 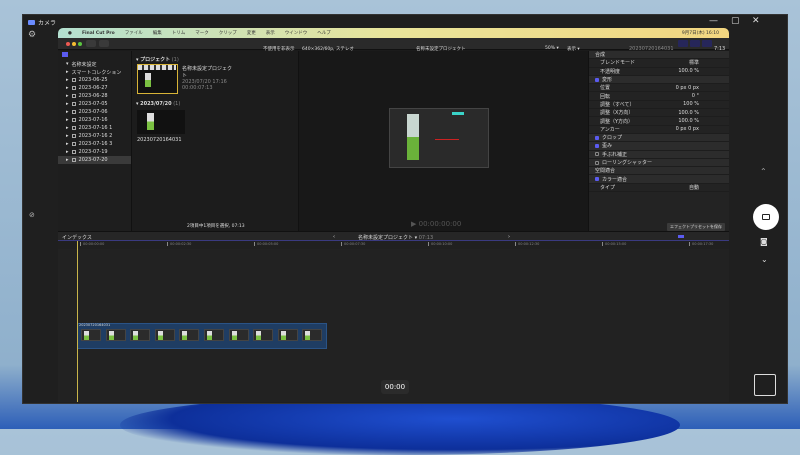 What do you see at coordinates (179, 33) in the screenshot?
I see `menu-trim: トリム` at bounding box center [179, 33].